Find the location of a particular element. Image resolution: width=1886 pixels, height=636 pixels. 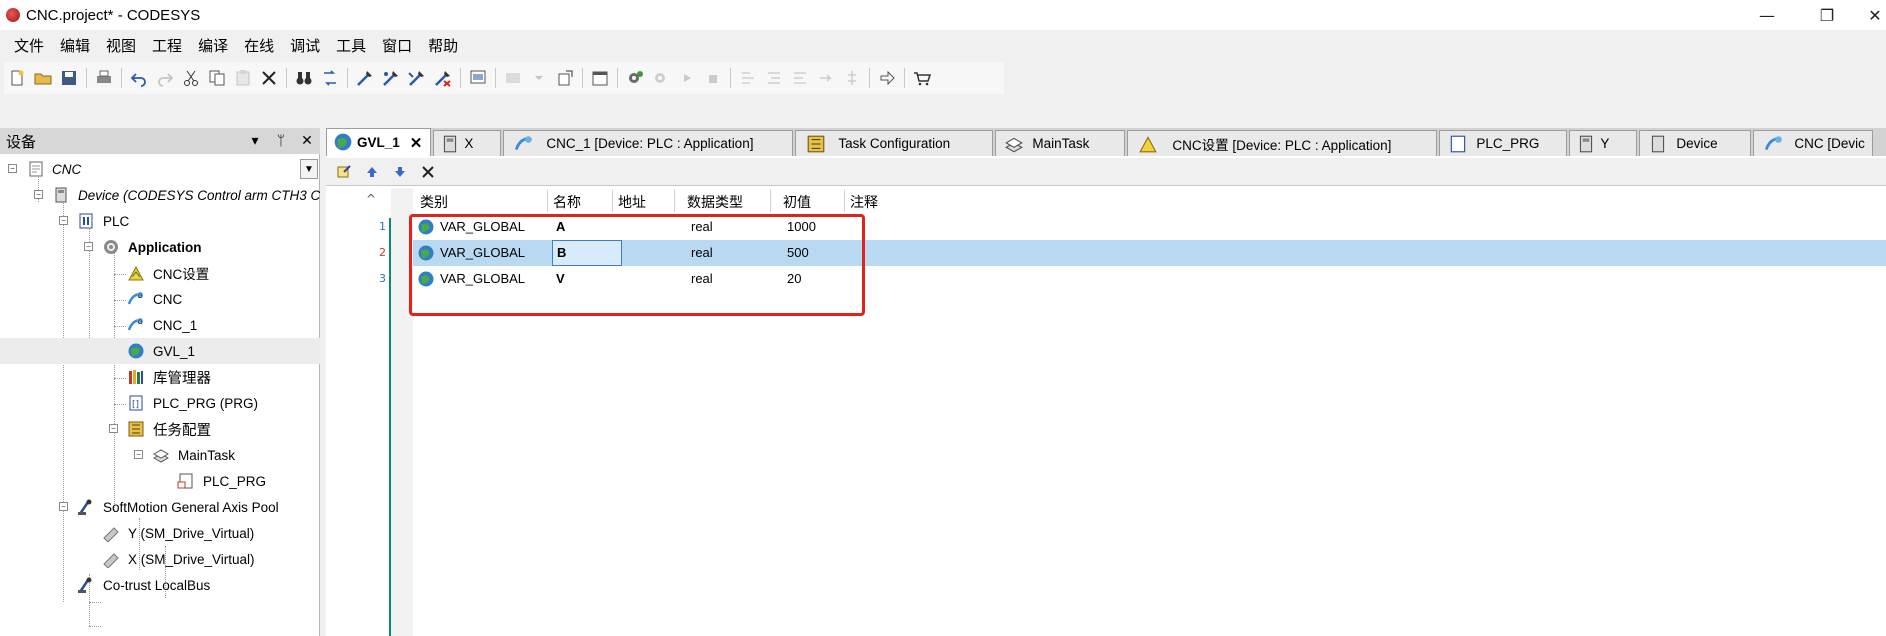

online-config-button is located at coordinates (478, 78).